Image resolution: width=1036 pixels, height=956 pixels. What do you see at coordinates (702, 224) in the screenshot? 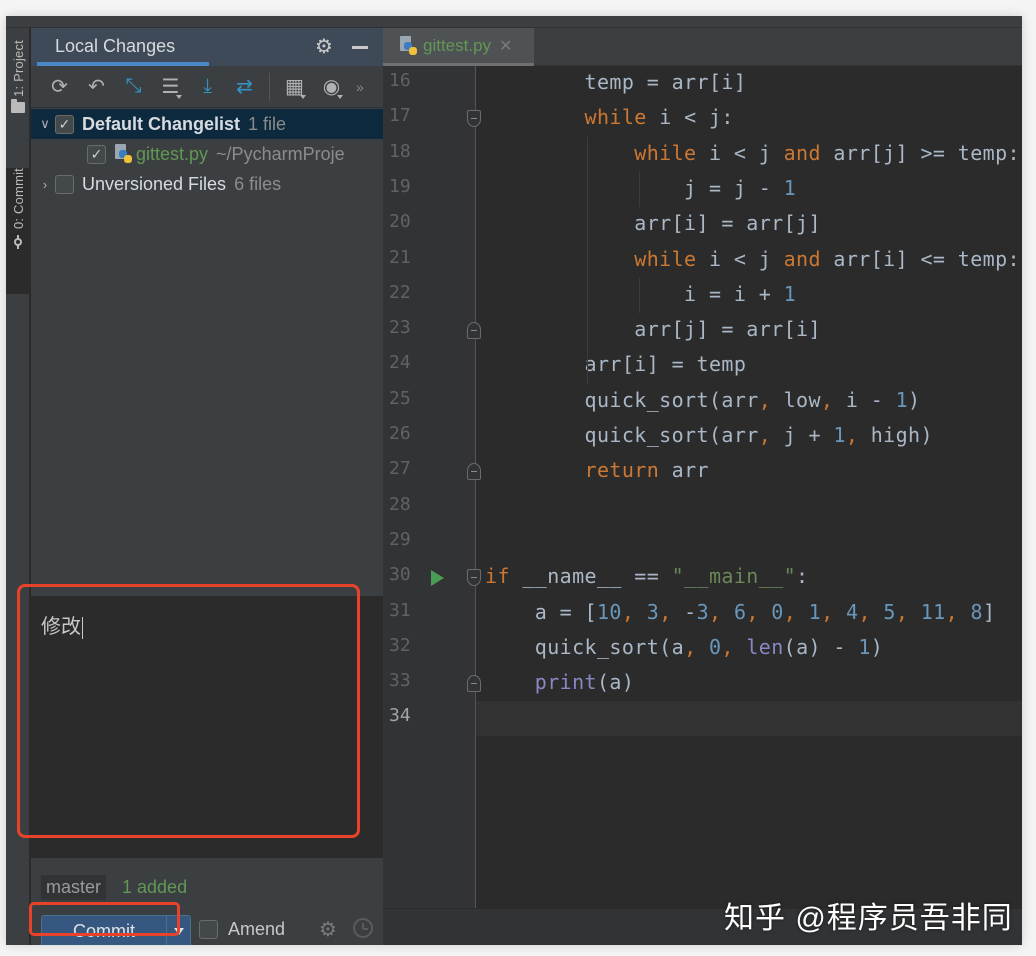
I see `code-line: 20 arr[i] = arr[j]` at bounding box center [702, 224].